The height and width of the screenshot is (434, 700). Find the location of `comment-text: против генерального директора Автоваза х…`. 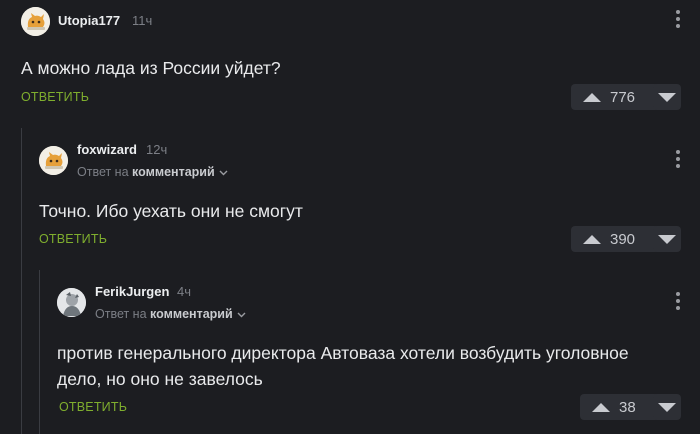

comment-text: против генерального директора Автоваза х… is located at coordinates (343, 366).